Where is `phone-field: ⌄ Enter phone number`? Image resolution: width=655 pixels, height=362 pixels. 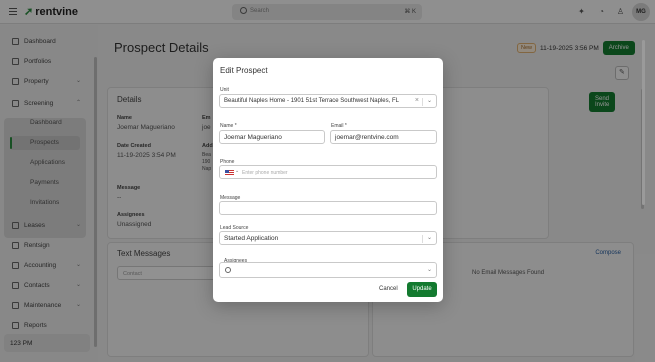
phone-field: ⌄ Enter phone number is located at coordinates (328, 172).